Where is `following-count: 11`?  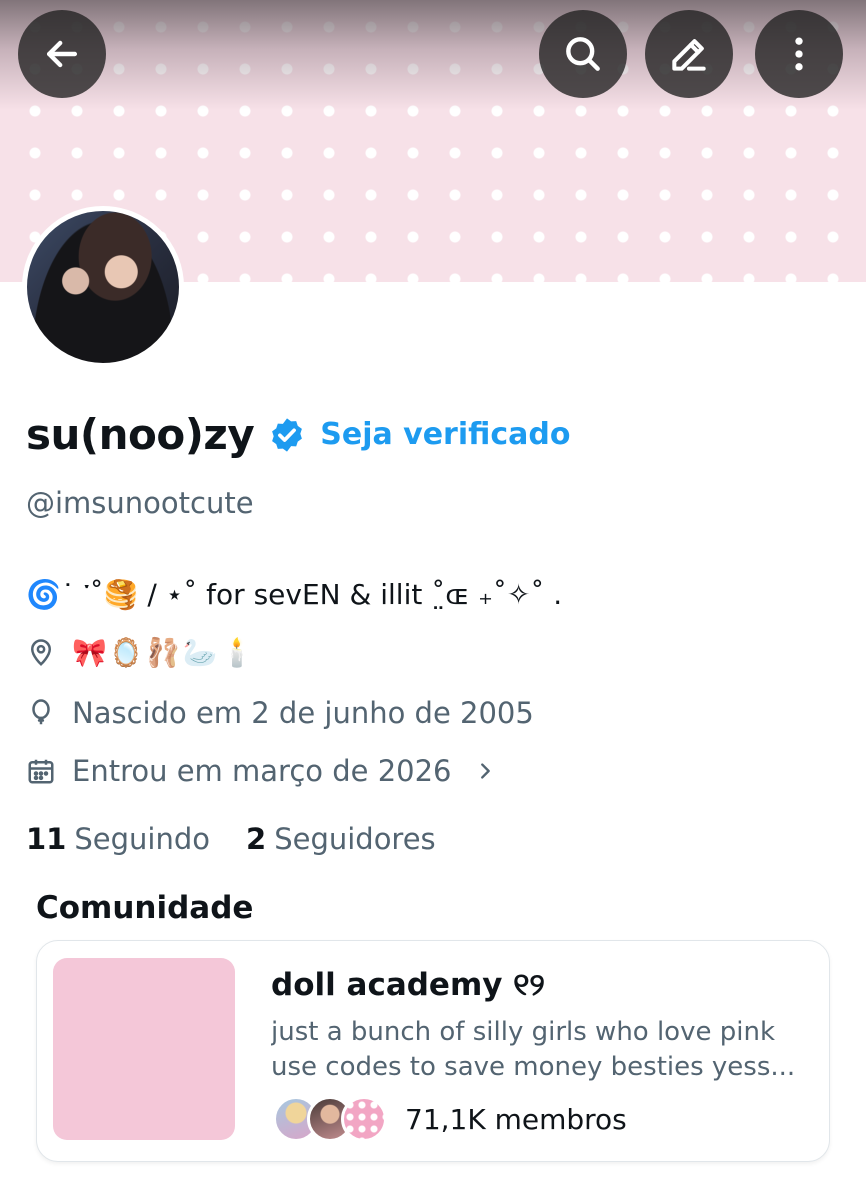
following-count: 11 is located at coordinates (46, 839).